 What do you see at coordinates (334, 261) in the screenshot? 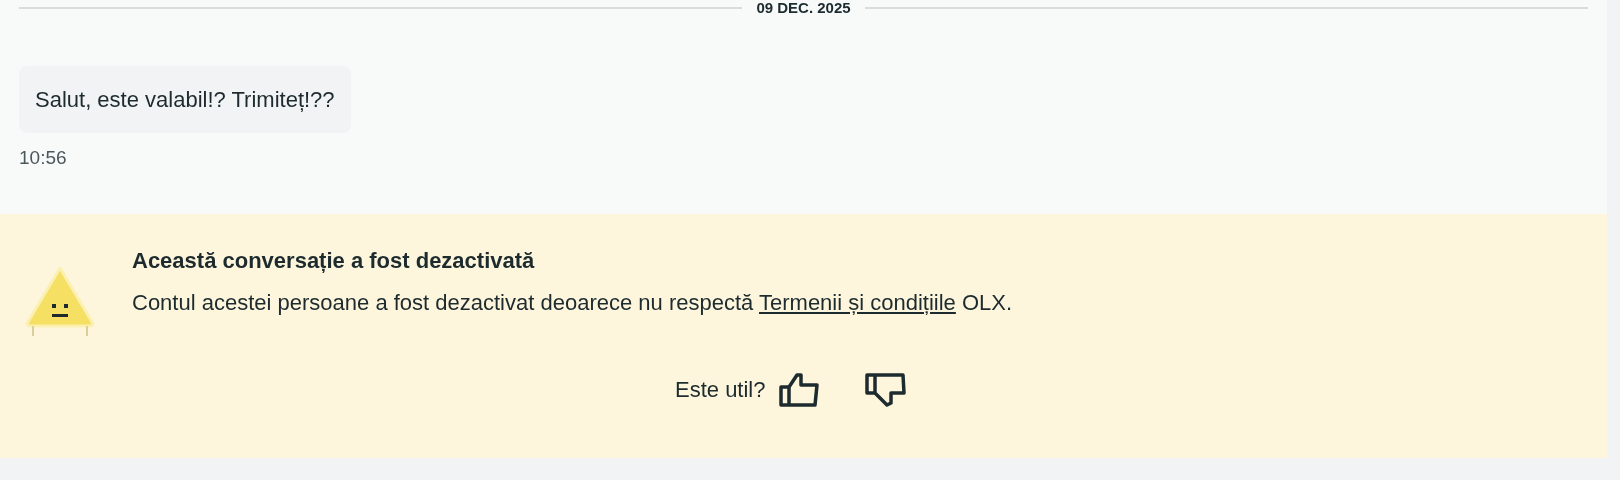
I see `notice-title: Această conversație a fost dezactivată` at bounding box center [334, 261].